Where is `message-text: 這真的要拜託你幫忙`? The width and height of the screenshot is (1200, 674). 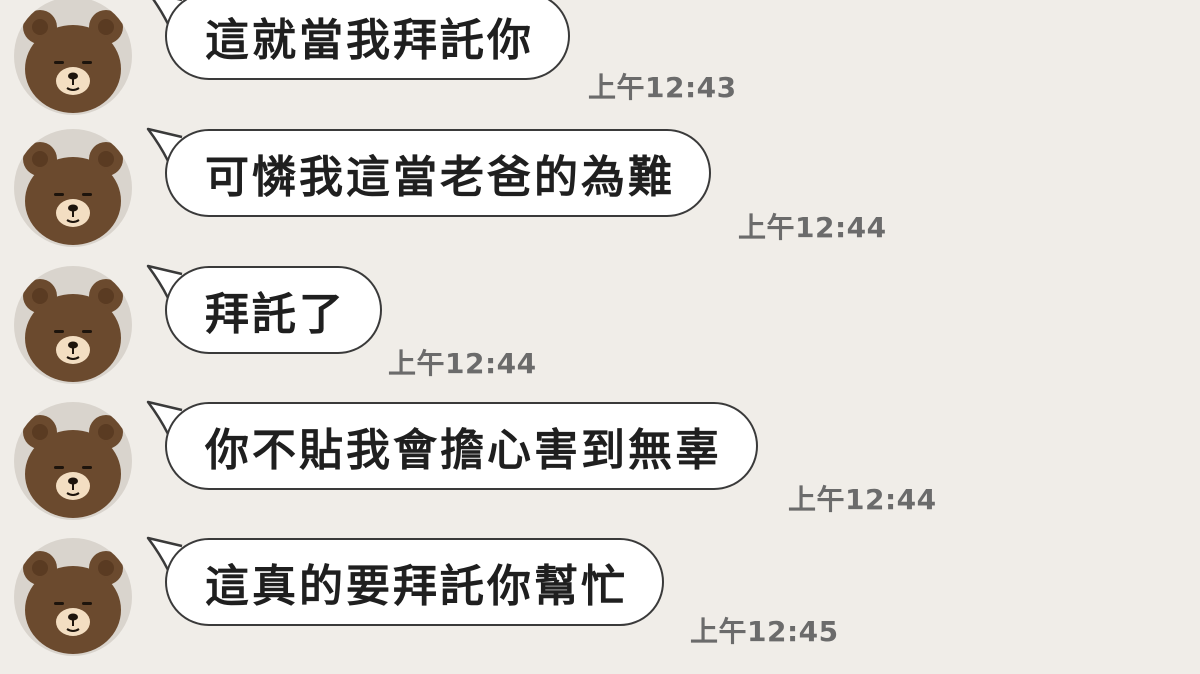 message-text: 這真的要拜託你幫忙 is located at coordinates (416, 586).